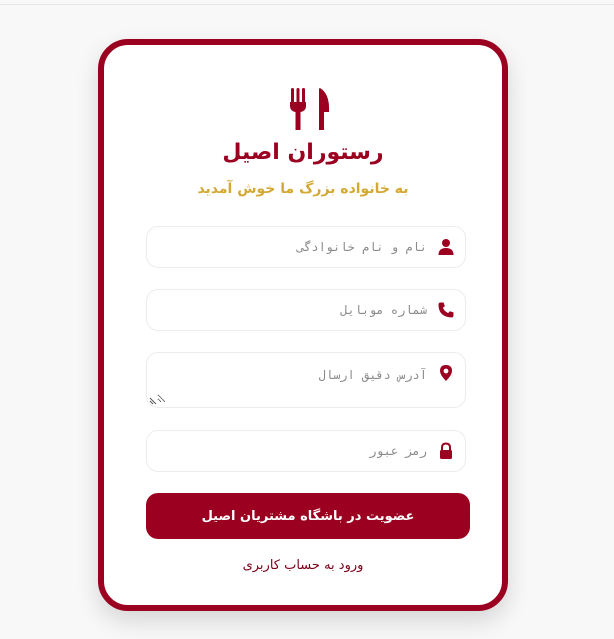 This screenshot has height=639, width=614. I want to click on mobile-field, so click(306, 310).